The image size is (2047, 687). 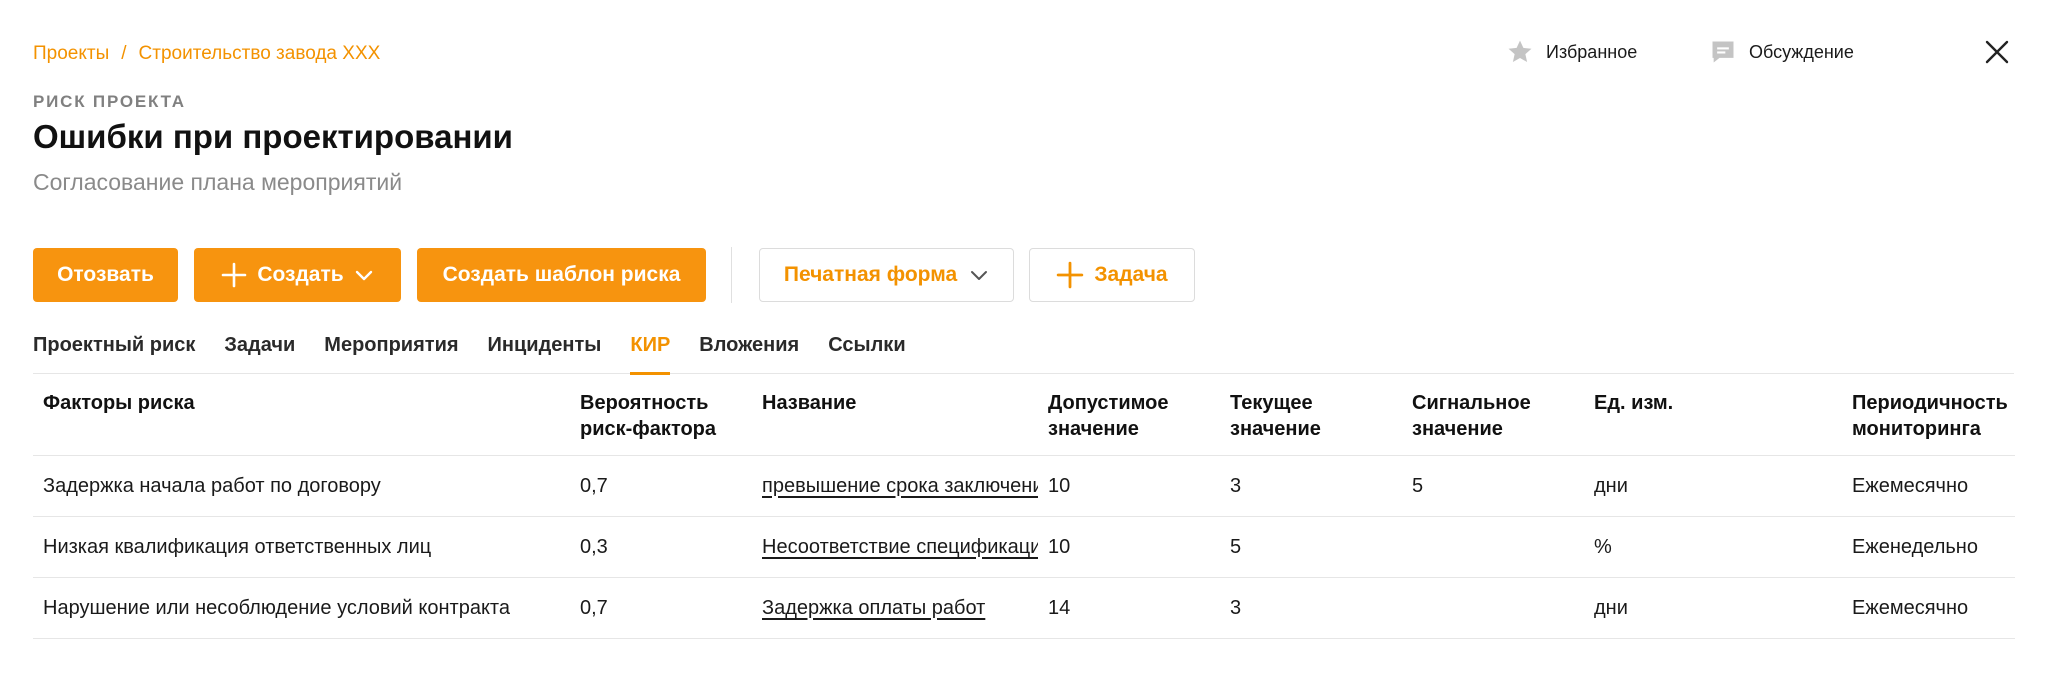 What do you see at coordinates (1520, 51) in the screenshot?
I see `star-icon` at bounding box center [1520, 51].